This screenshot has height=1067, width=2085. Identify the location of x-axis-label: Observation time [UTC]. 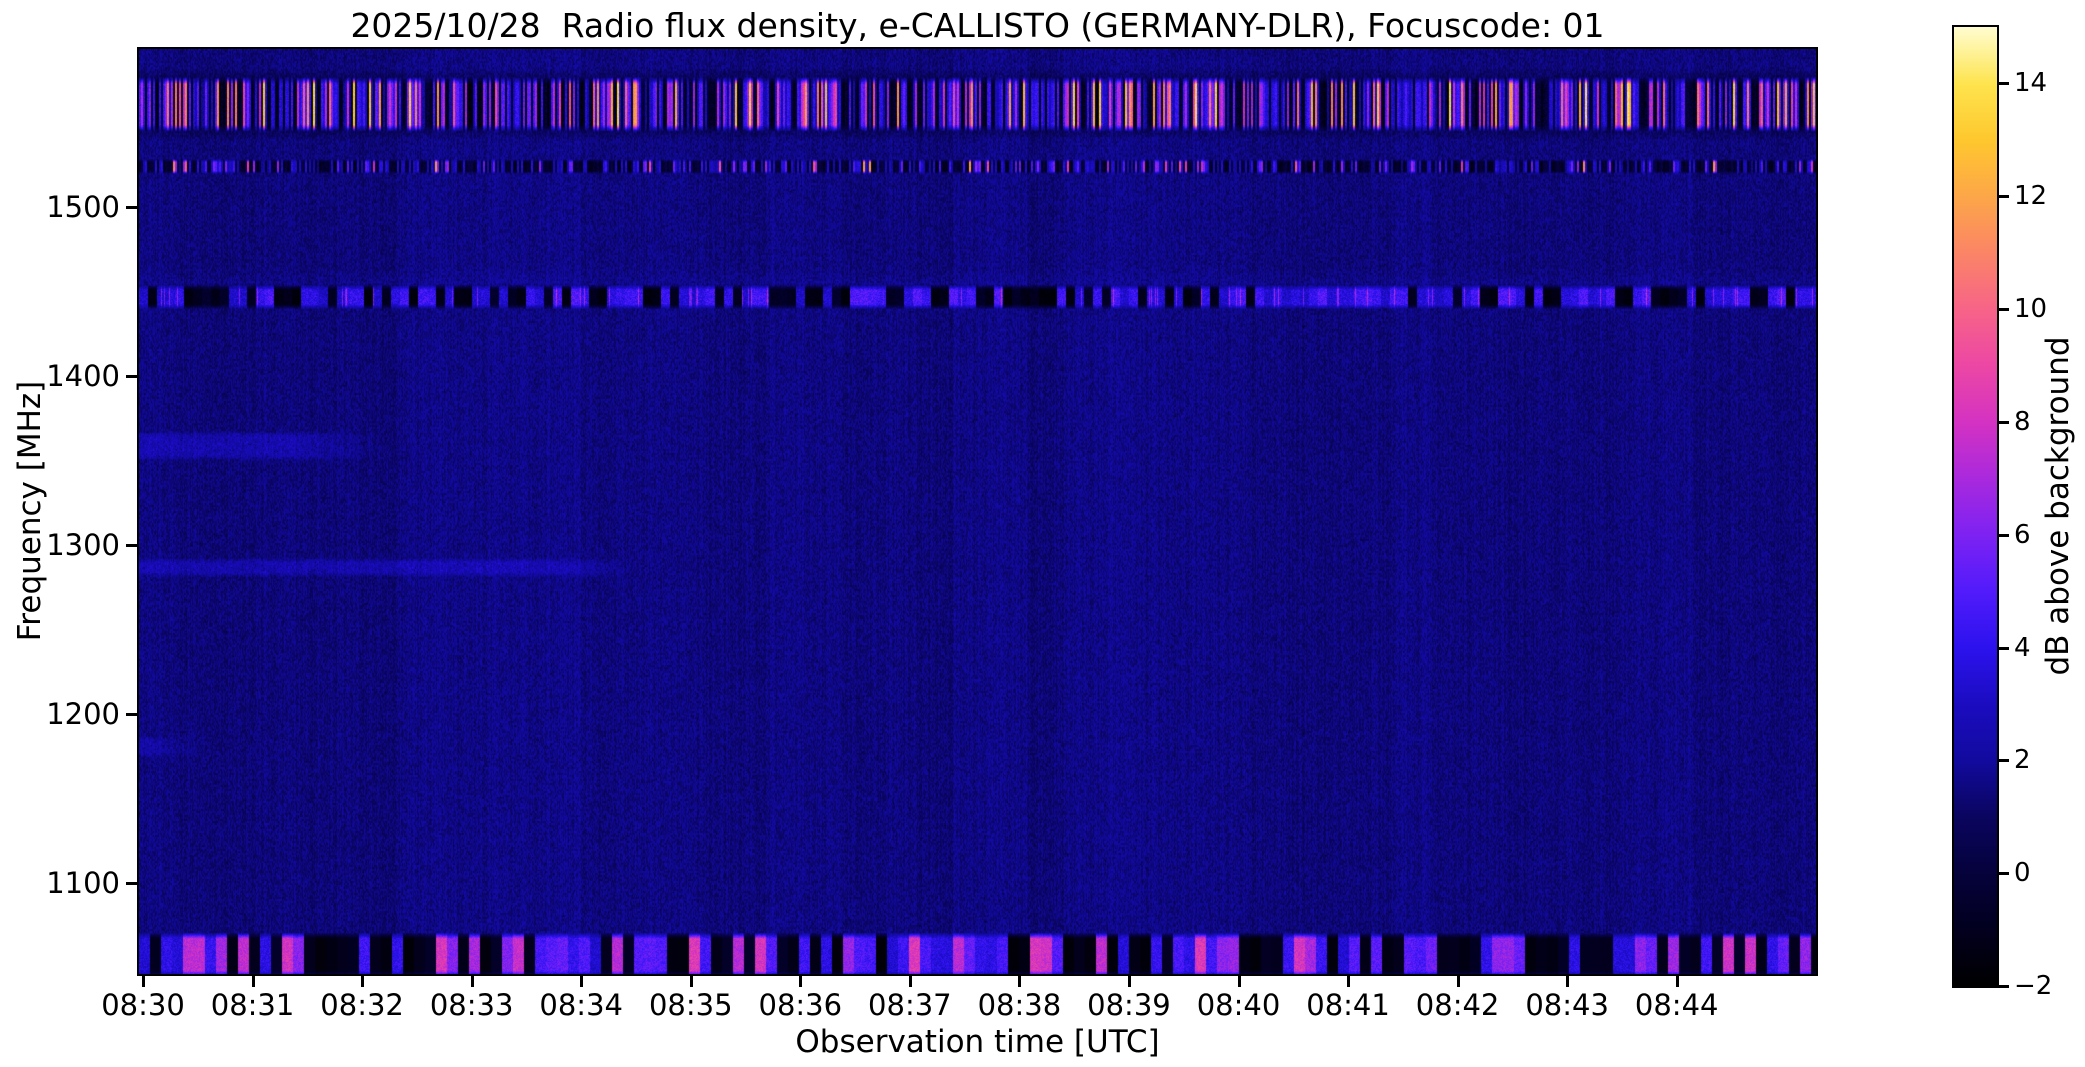
(977, 1042).